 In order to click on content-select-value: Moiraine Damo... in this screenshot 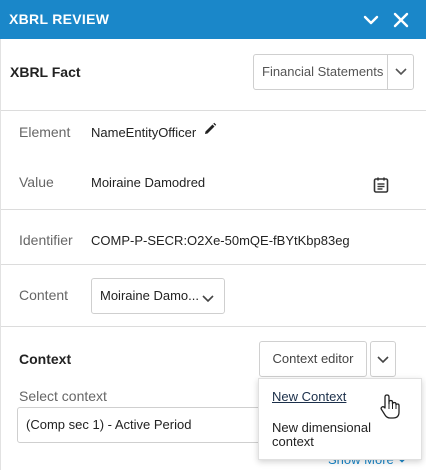, I will do `click(149, 295)`.